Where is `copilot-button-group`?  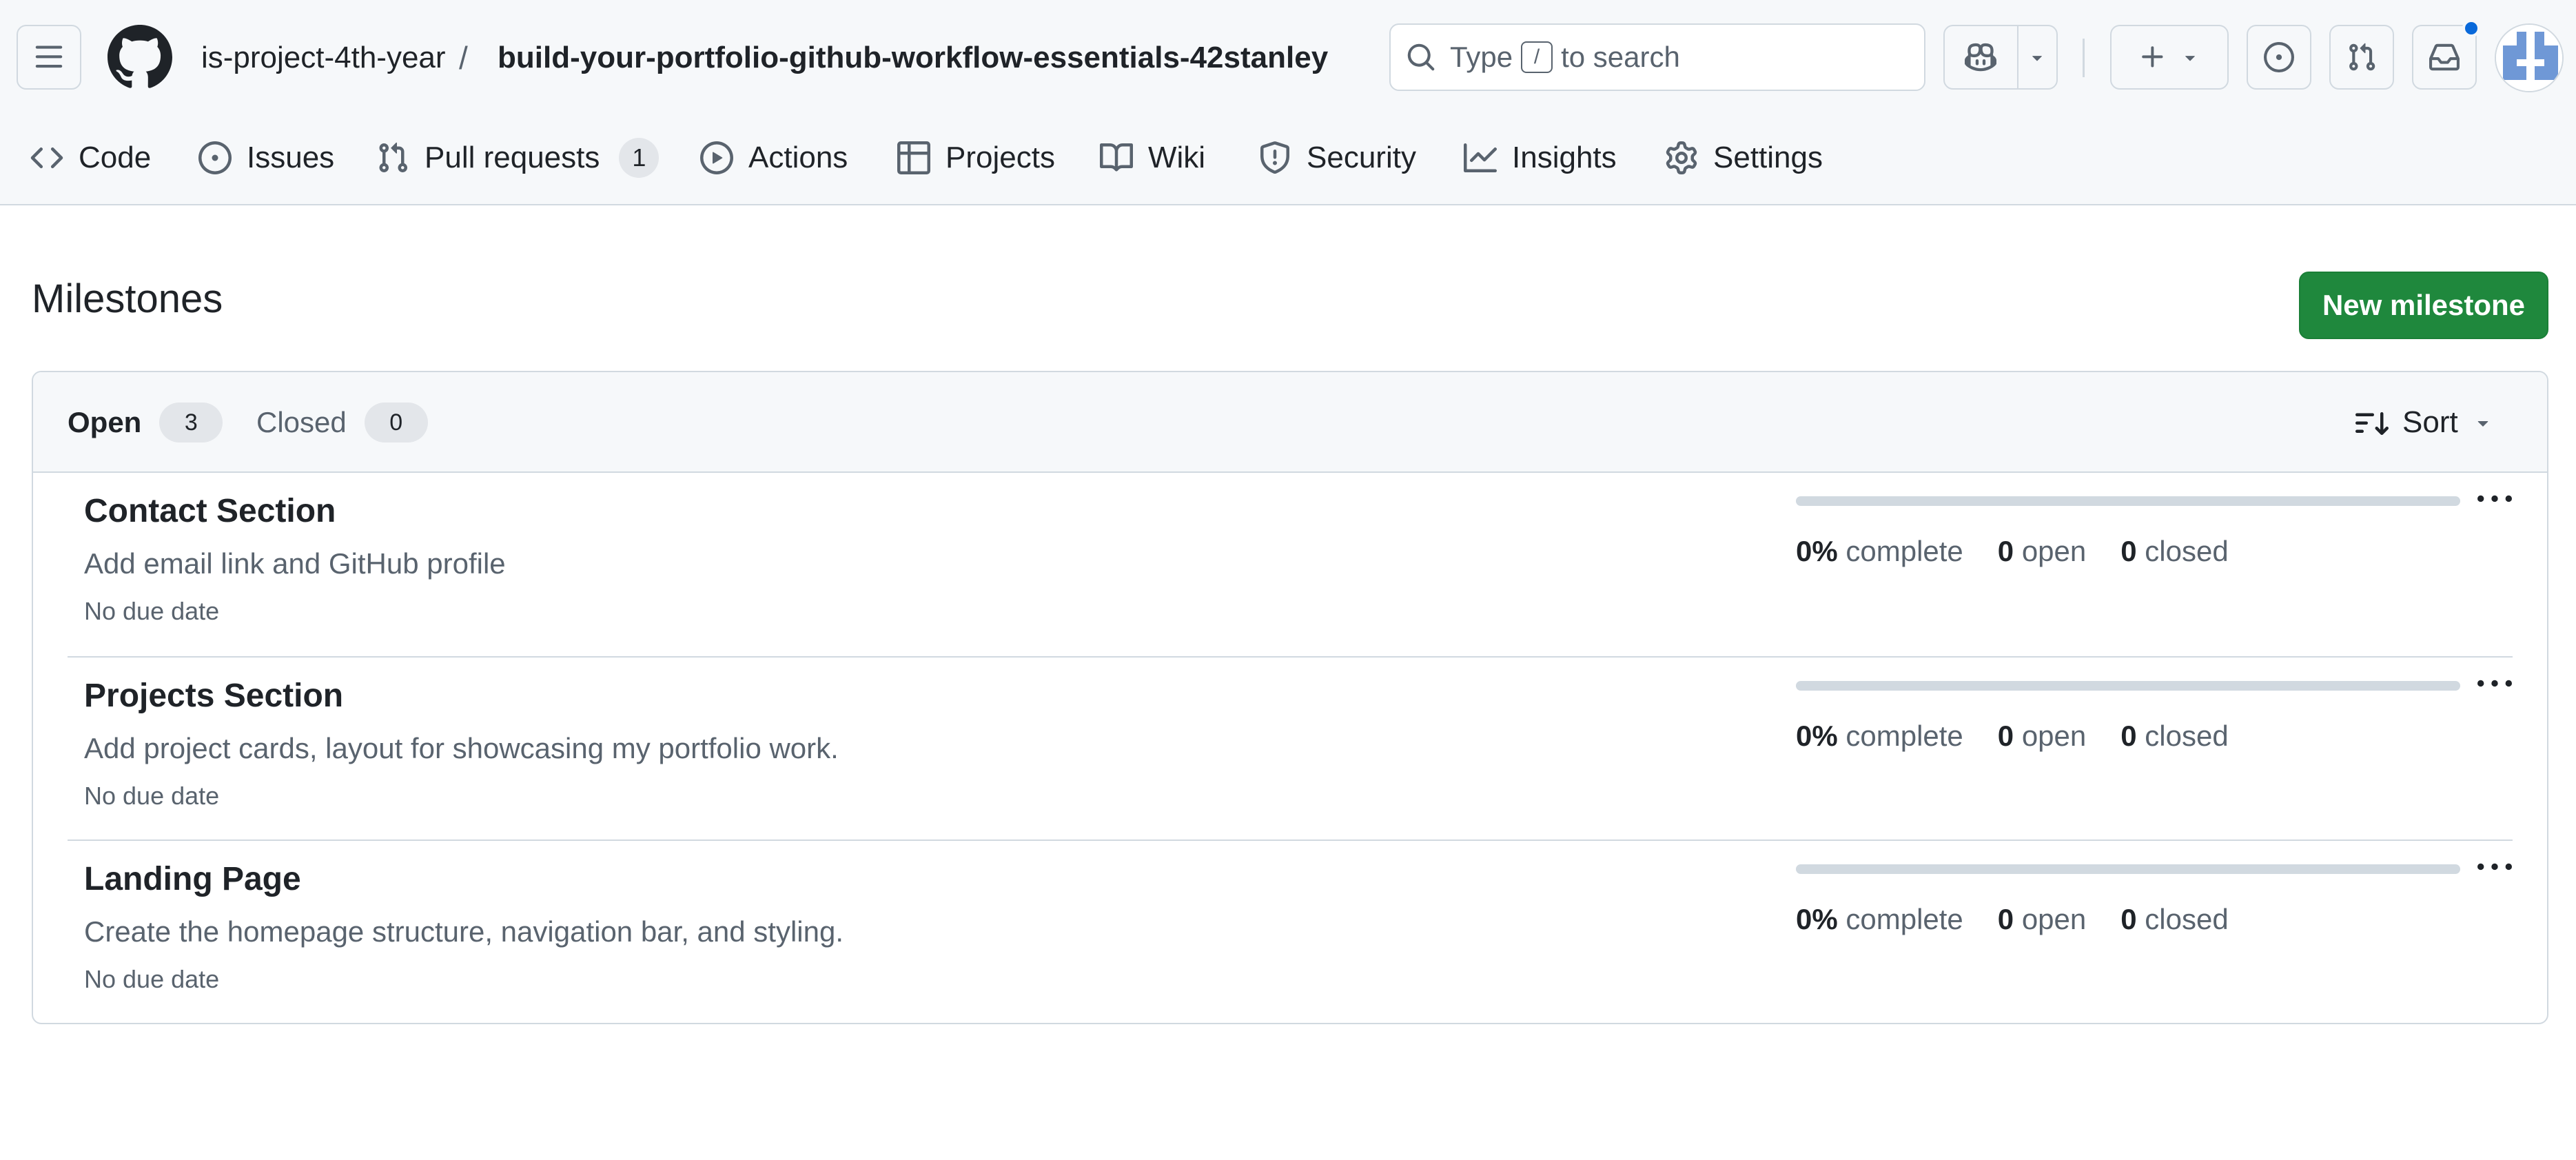 copilot-button-group is located at coordinates (2000, 57).